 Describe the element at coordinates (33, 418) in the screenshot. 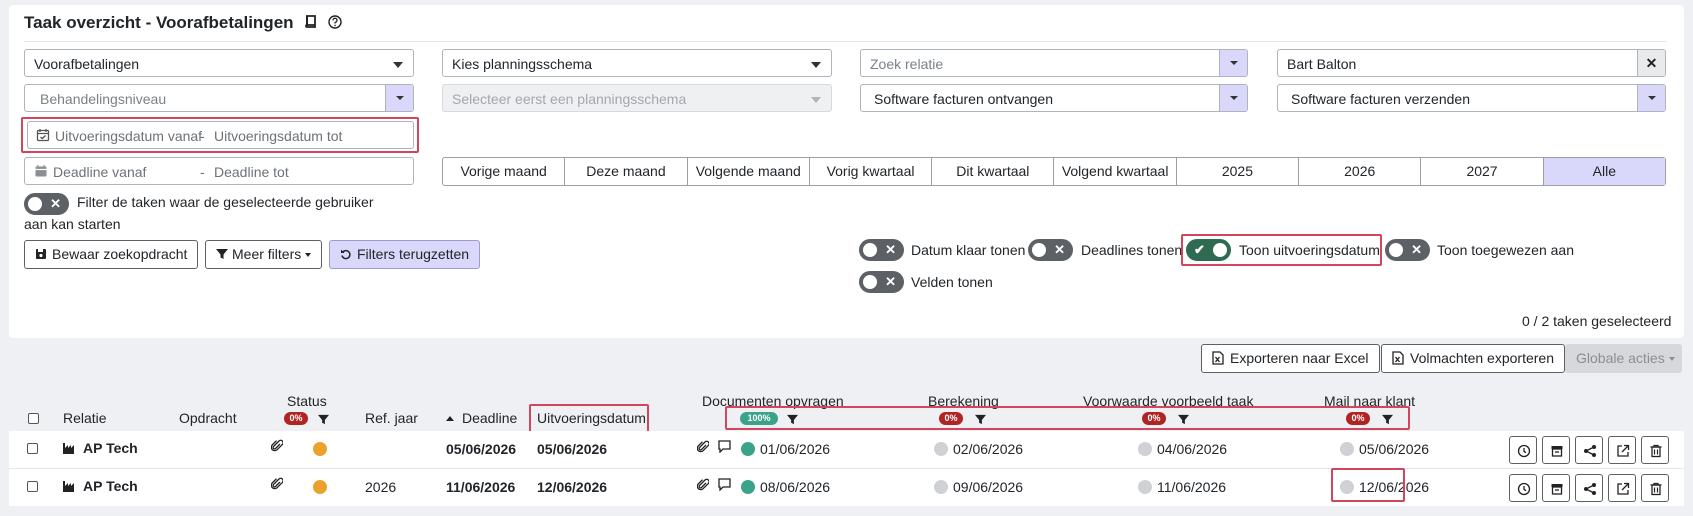

I see `select-all-checkbox` at that location.